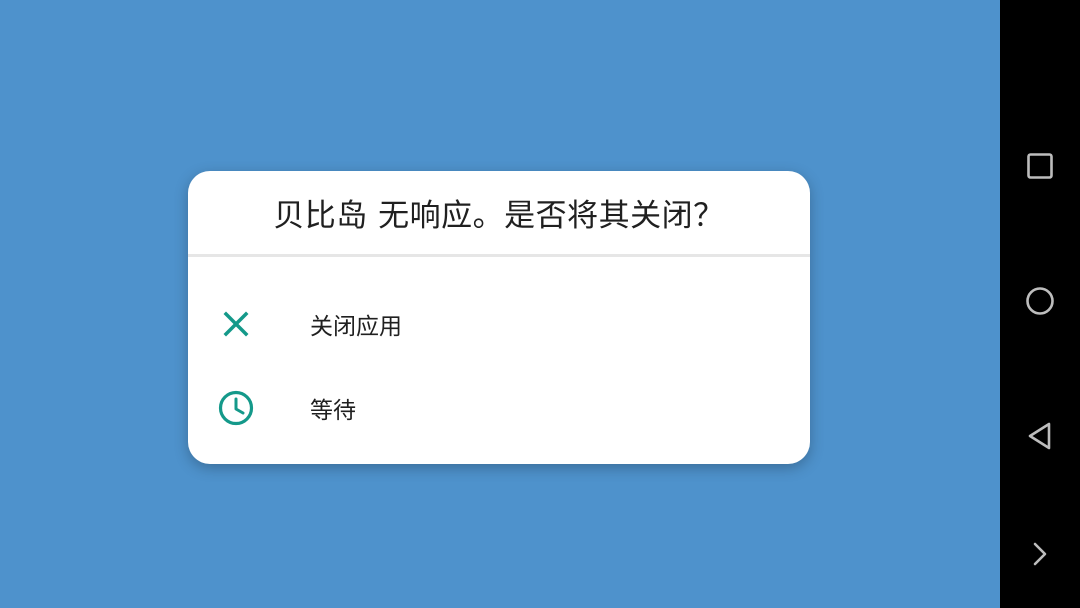  I want to click on navigation-bar, so click(1040, 304).